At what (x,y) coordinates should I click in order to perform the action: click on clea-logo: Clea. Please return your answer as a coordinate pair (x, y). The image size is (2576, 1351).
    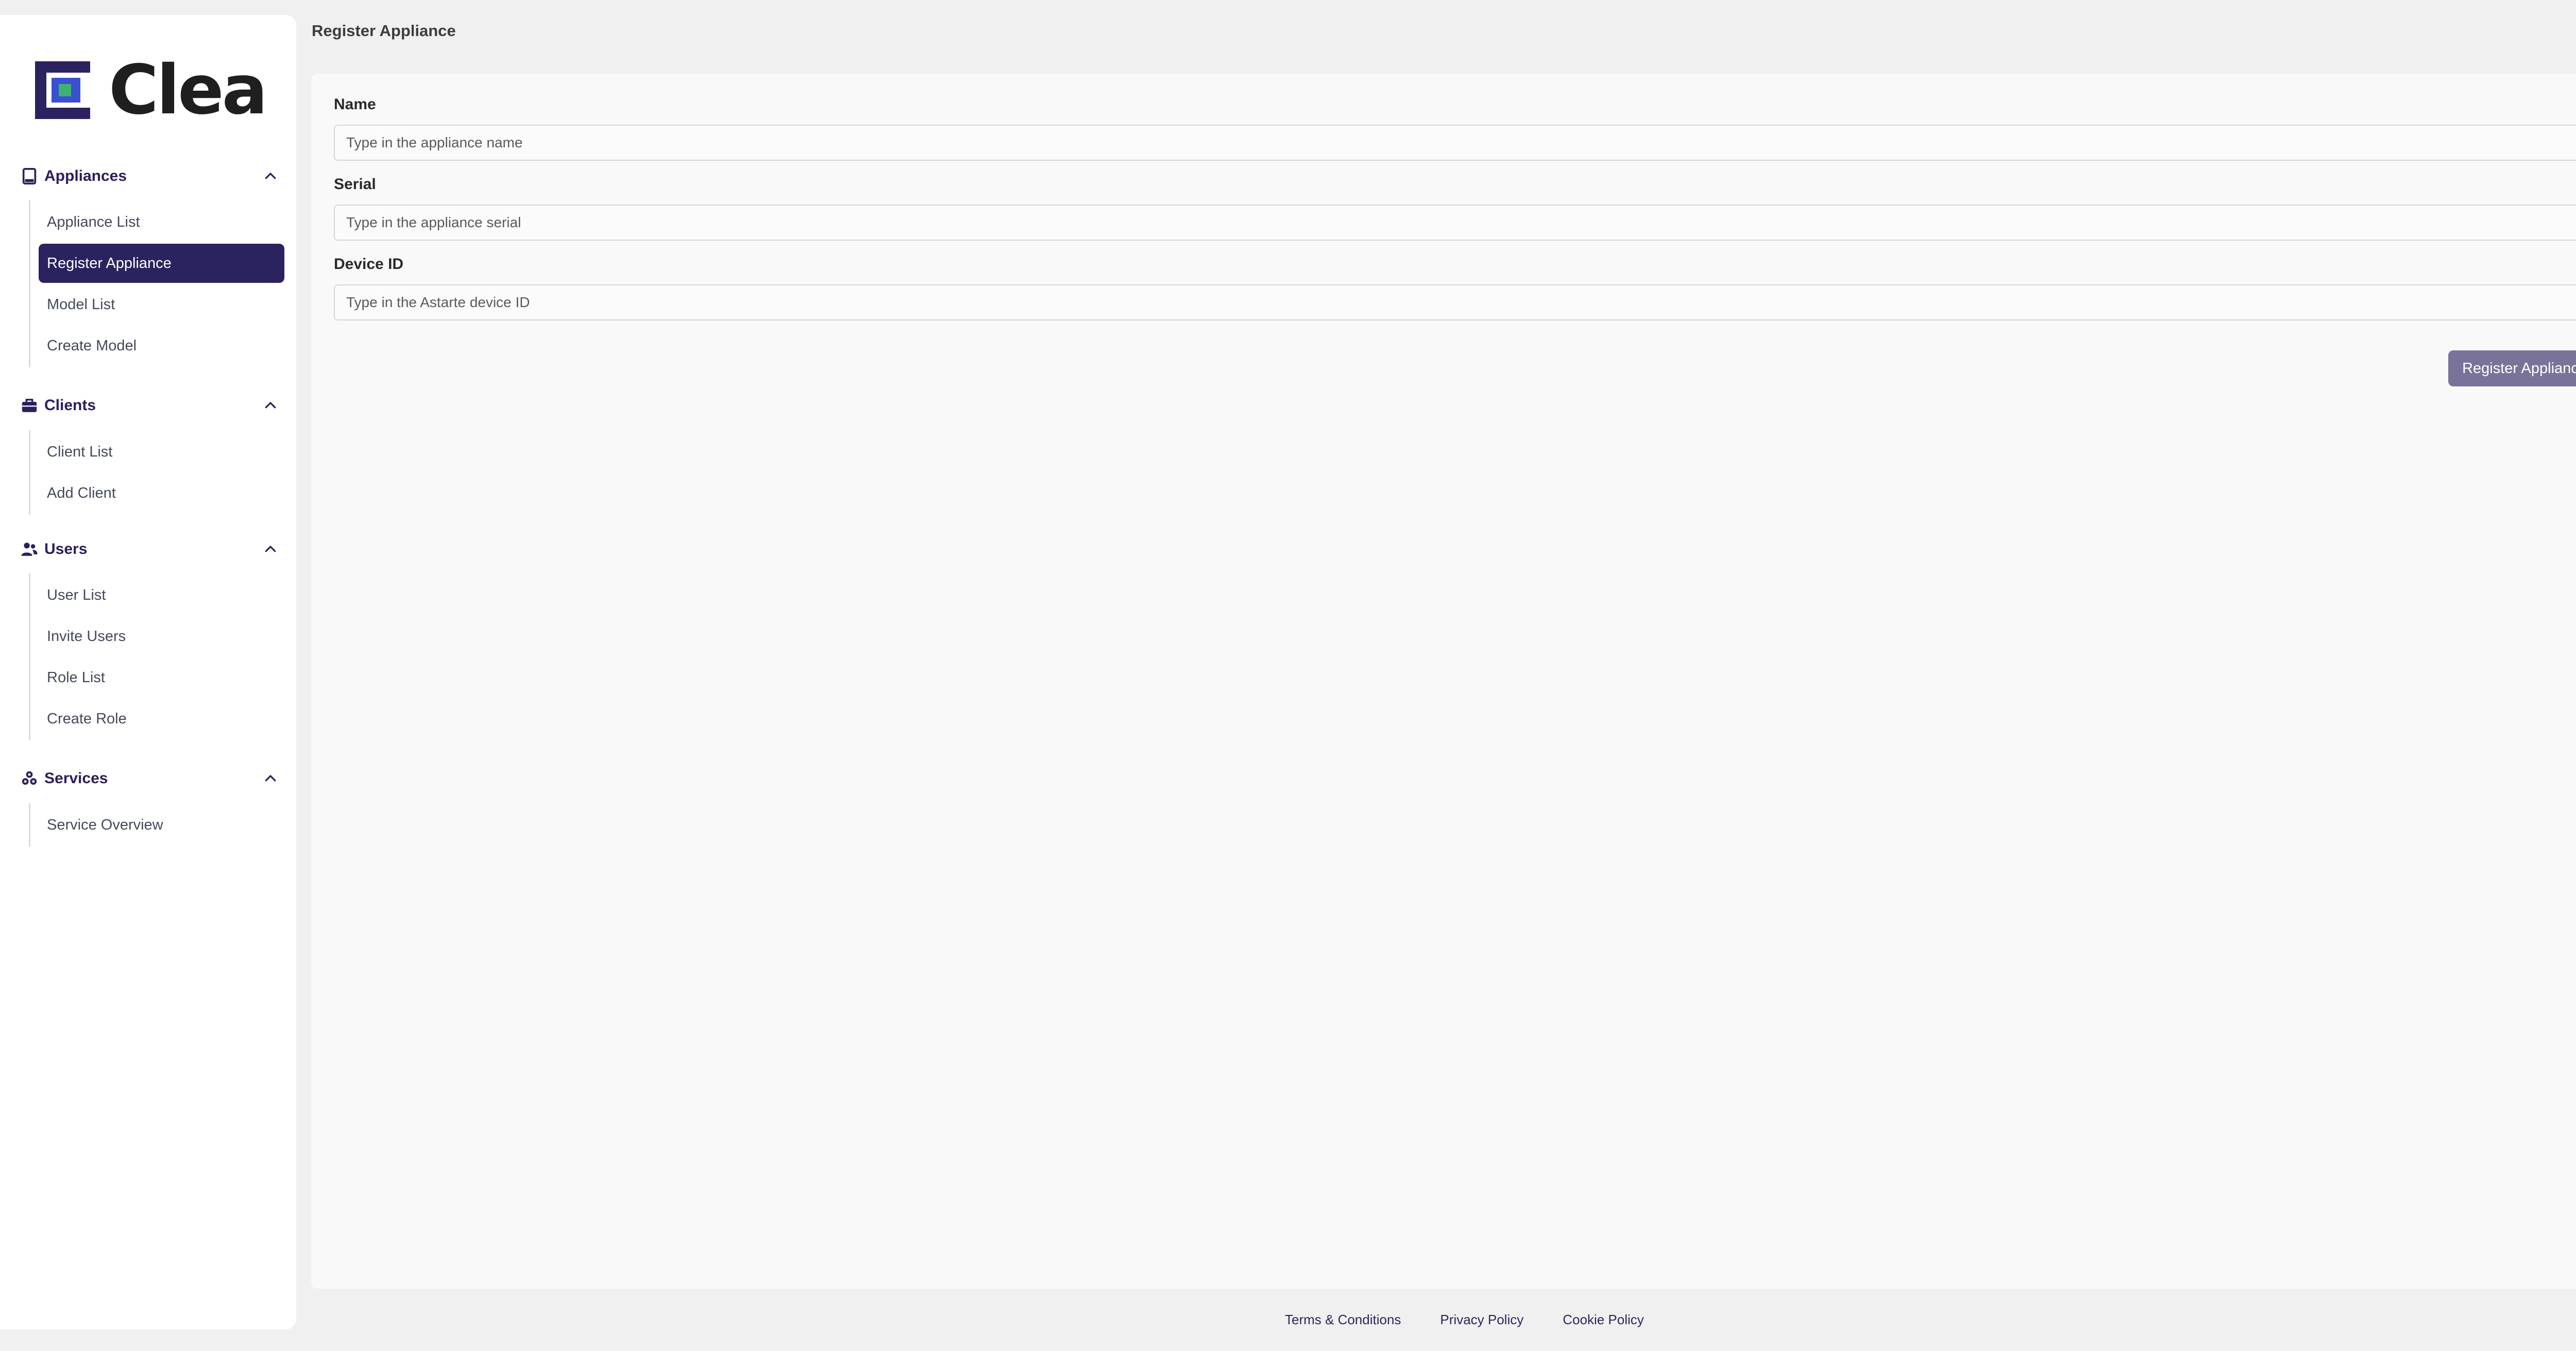
    Looking at the image, I should click on (151, 90).